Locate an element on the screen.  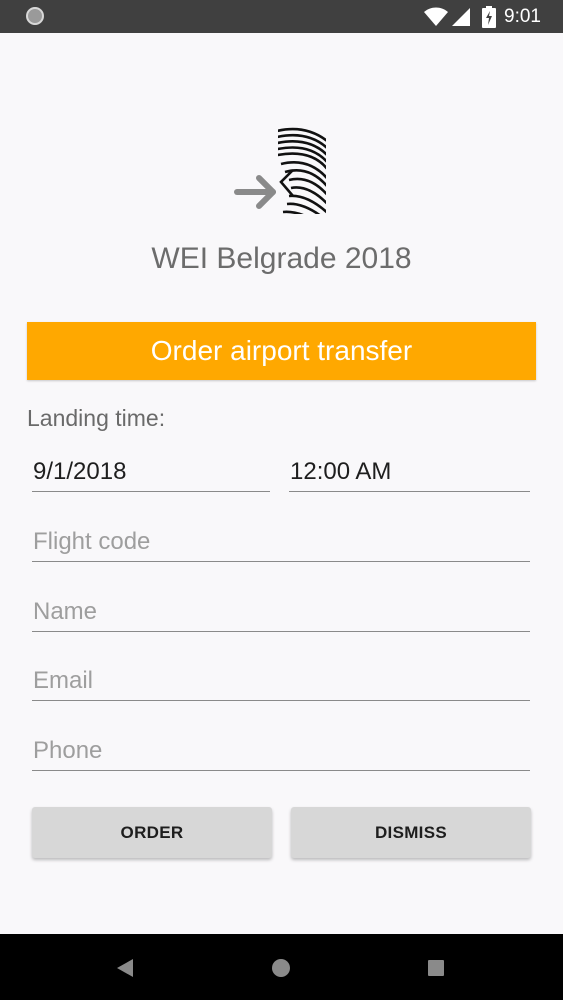
date-field: 9/1/2018 is located at coordinates (151, 472).